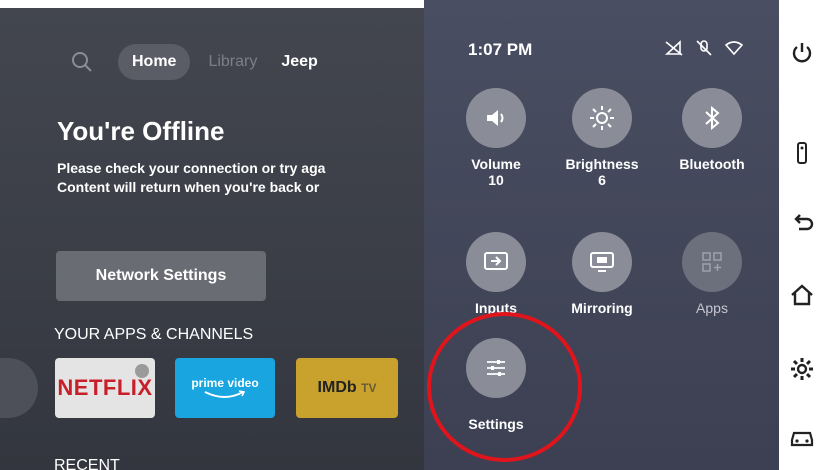  What do you see at coordinates (19, 388) in the screenshot?
I see `app-tile-partial` at bounding box center [19, 388].